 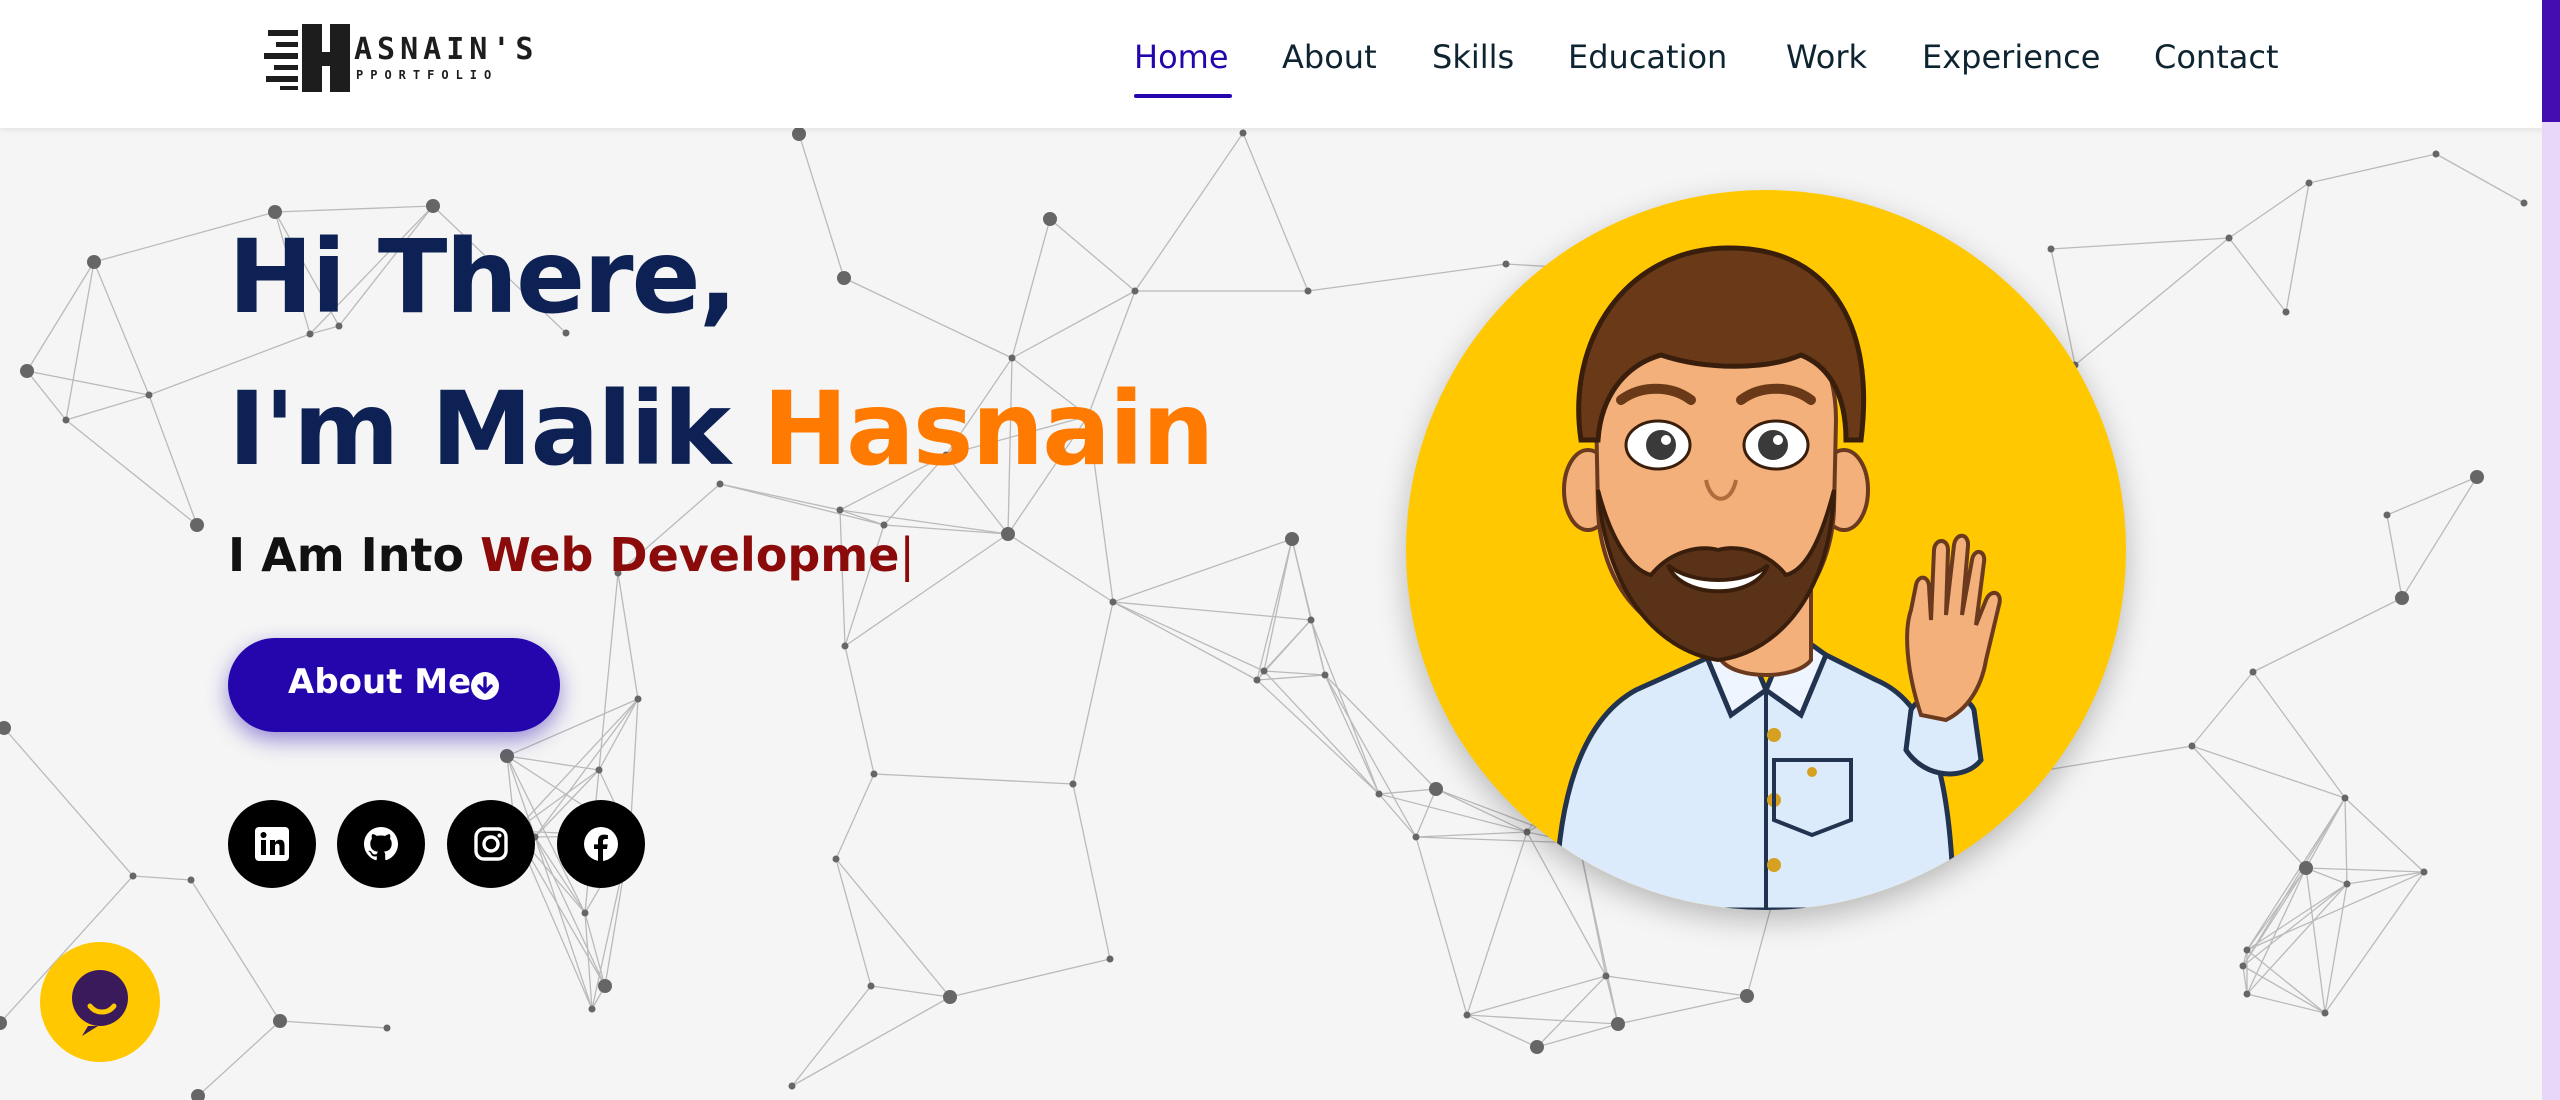 I want to click on facebook-button, so click(x=601, y=844).